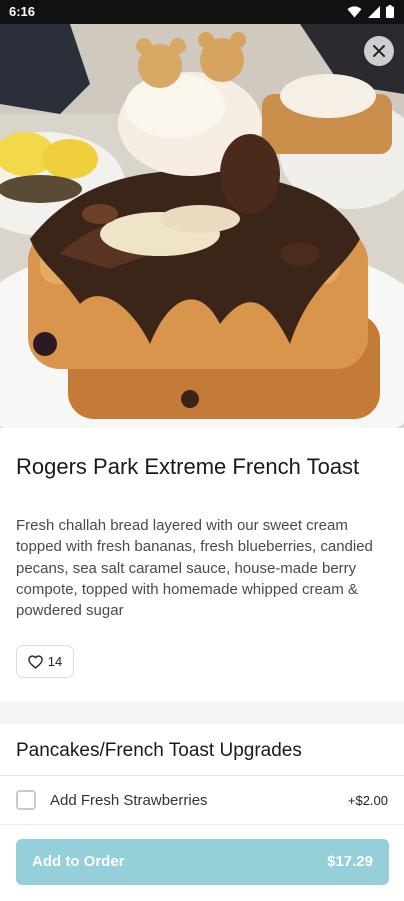  What do you see at coordinates (159, 750) in the screenshot?
I see `upgrades-section-title: Pancakes/French Toast Upgrades` at bounding box center [159, 750].